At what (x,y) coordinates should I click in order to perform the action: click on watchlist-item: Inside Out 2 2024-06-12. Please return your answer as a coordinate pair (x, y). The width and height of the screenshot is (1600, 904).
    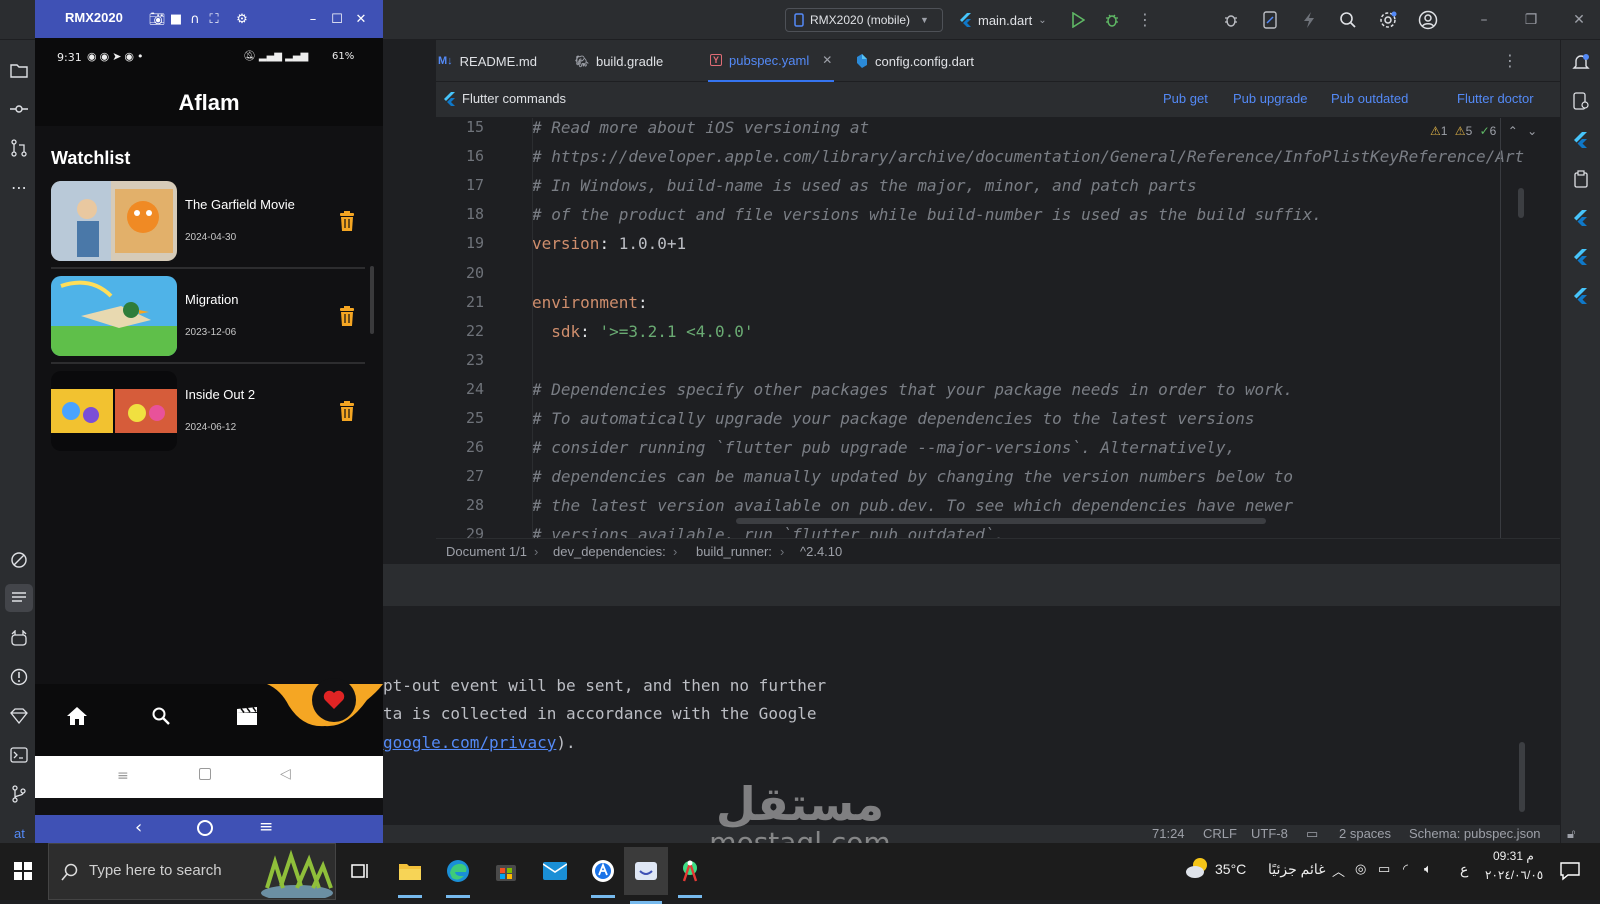
    Looking at the image, I should click on (208, 414).